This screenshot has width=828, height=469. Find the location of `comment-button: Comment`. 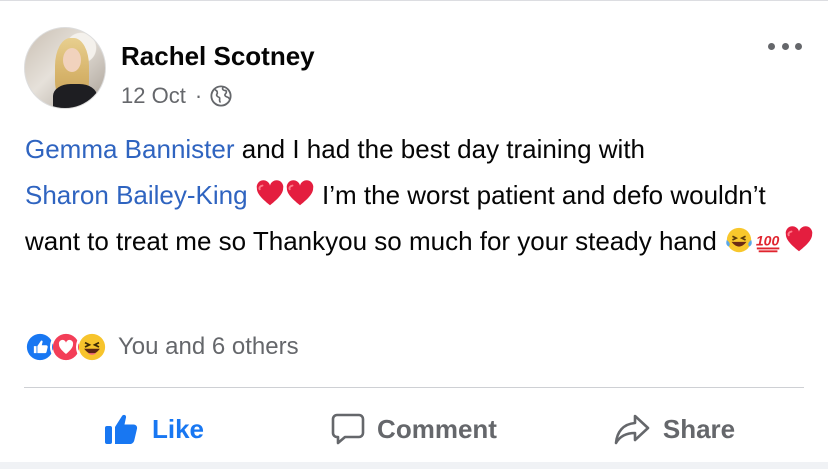

comment-button: Comment is located at coordinates (414, 429).